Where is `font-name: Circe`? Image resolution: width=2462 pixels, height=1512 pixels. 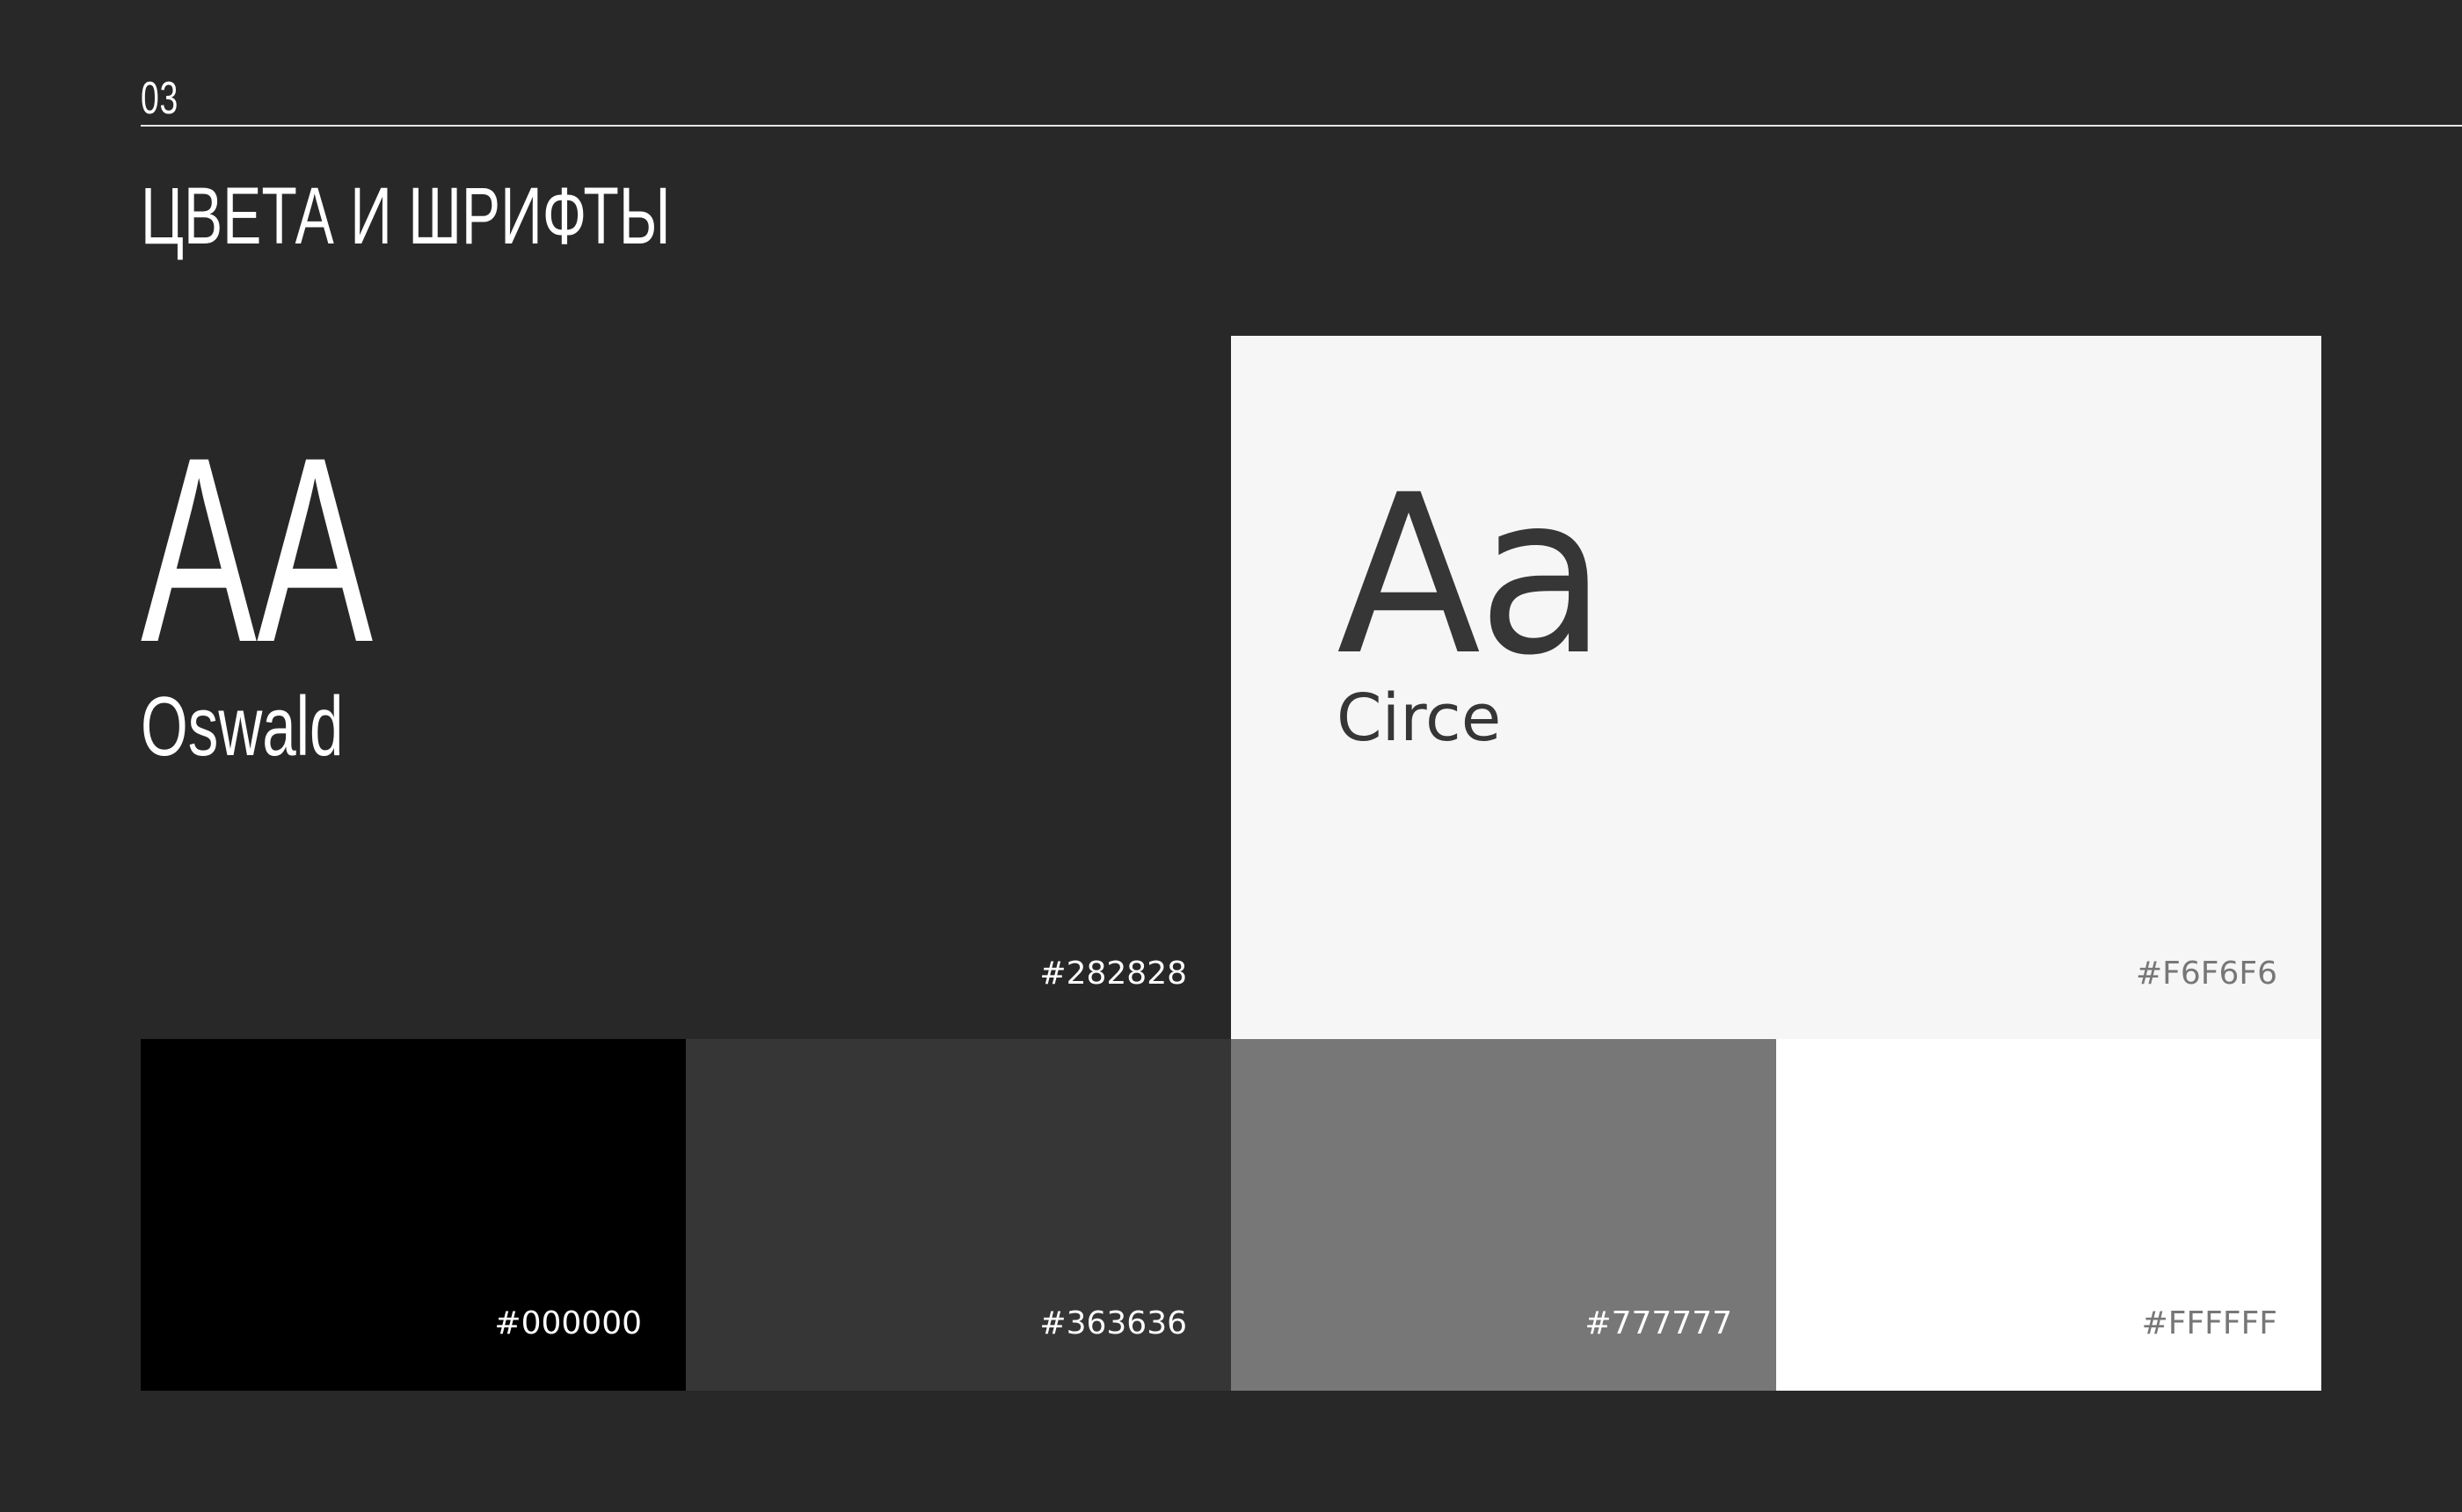
font-name: Circe is located at coordinates (1419, 718).